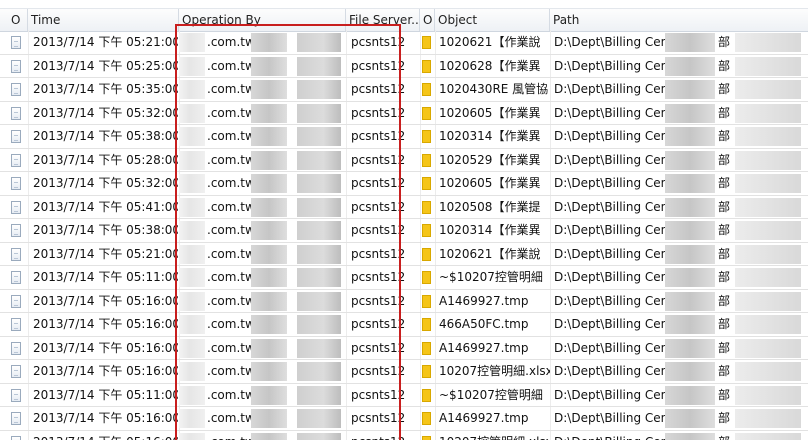 Image resolution: width=808 pixels, height=440 pixels. Describe the element at coordinates (484, 324) in the screenshot. I see `object-cell: 466A50FC.tmp` at that location.